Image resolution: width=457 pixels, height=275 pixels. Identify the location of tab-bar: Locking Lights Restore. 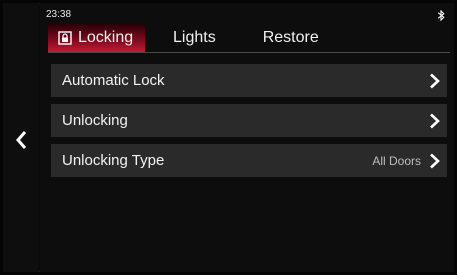
(183, 38).